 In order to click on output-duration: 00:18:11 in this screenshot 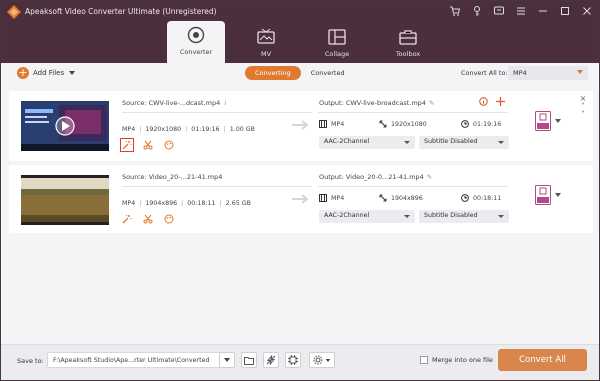, I will do `click(487, 198)`.